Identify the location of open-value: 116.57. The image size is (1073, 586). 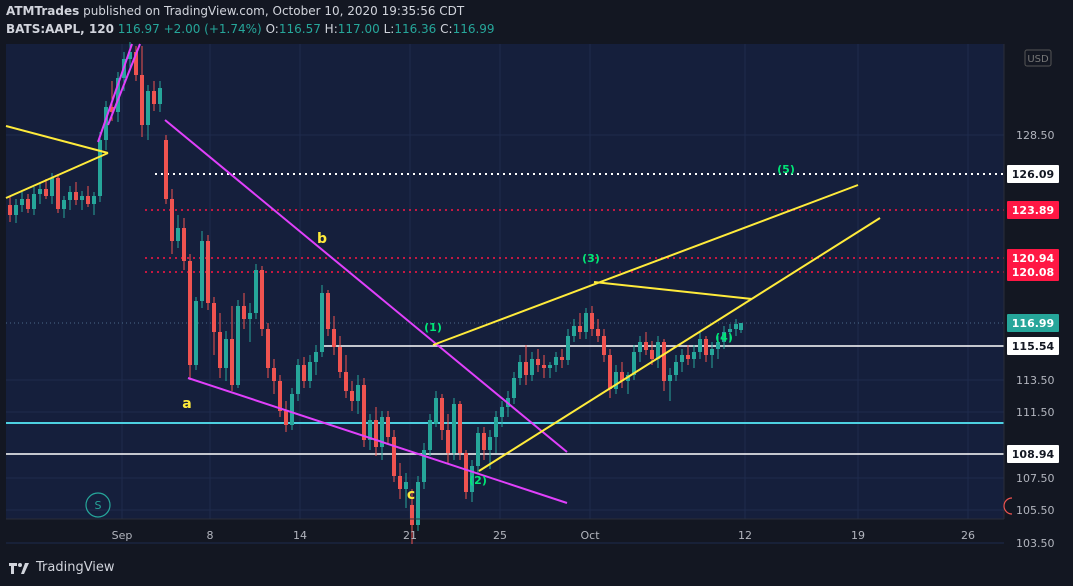
(299, 29).